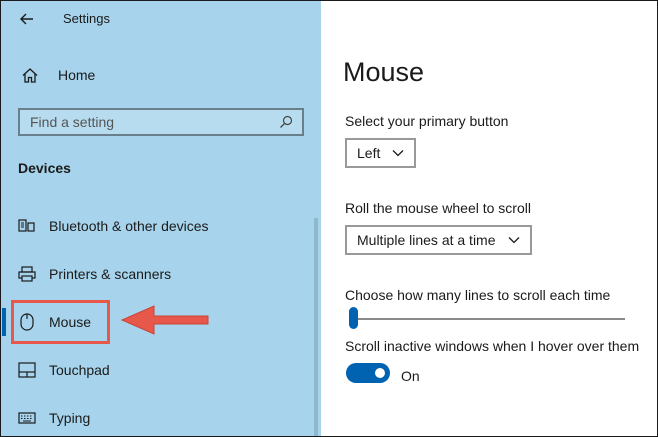  What do you see at coordinates (60, 322) in the screenshot?
I see `annotation-highlight-box` at bounding box center [60, 322].